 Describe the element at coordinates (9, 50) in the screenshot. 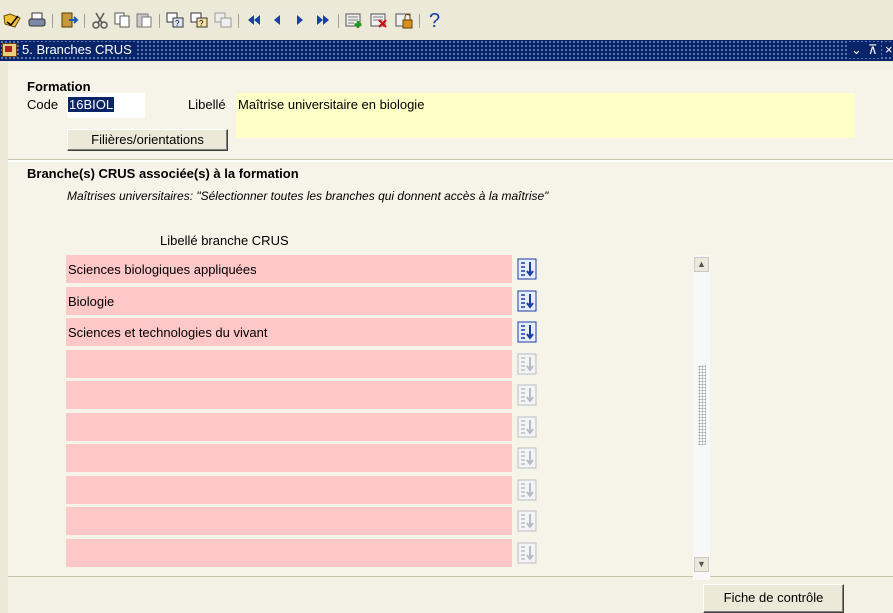

I see `app-icon` at that location.